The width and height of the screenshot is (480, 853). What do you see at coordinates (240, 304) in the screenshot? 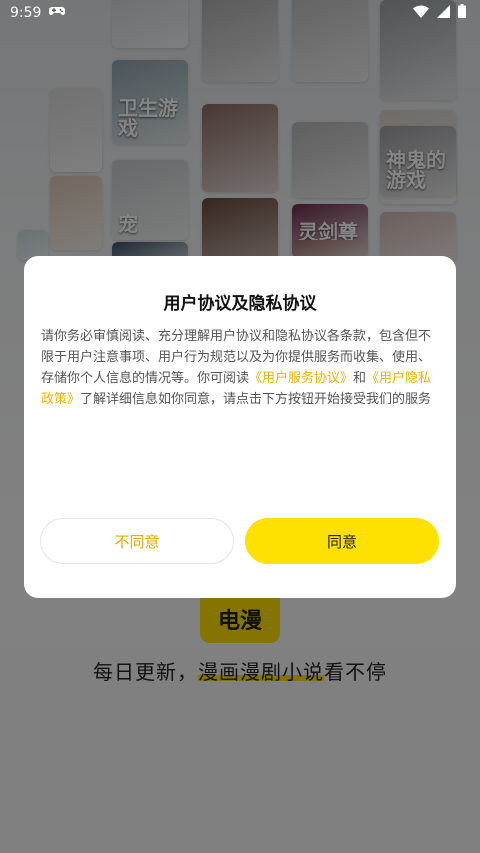
I see `dialog-title: 用户协议及隐私协议` at bounding box center [240, 304].